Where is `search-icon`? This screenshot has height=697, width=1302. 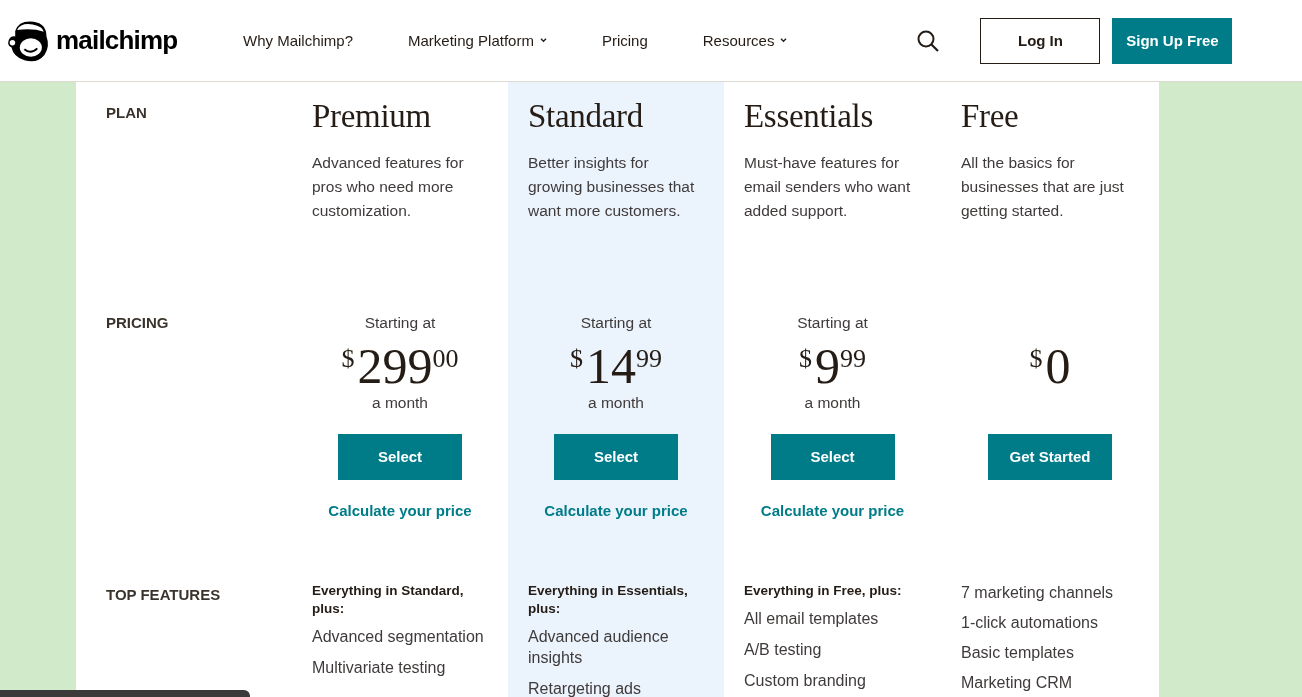 search-icon is located at coordinates (928, 40).